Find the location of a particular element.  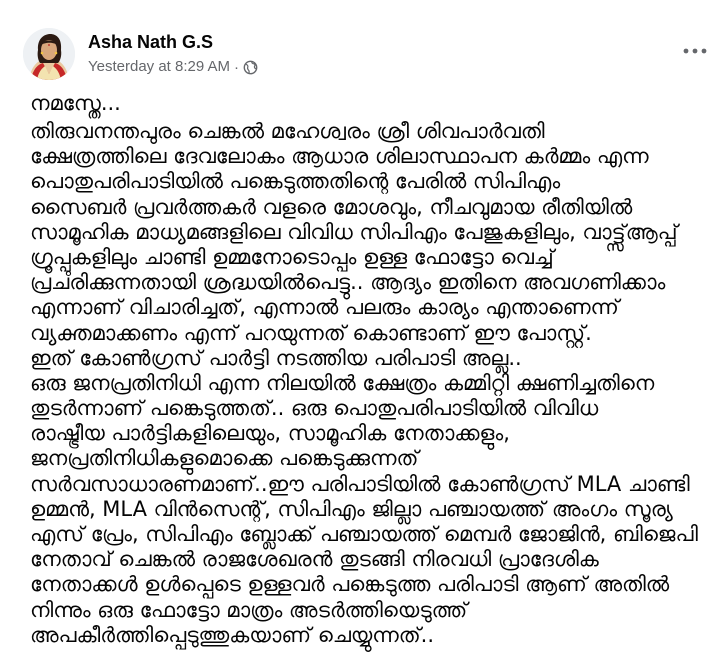

post-timestamp: Yesterday at 8:29 AM is located at coordinates (159, 67).